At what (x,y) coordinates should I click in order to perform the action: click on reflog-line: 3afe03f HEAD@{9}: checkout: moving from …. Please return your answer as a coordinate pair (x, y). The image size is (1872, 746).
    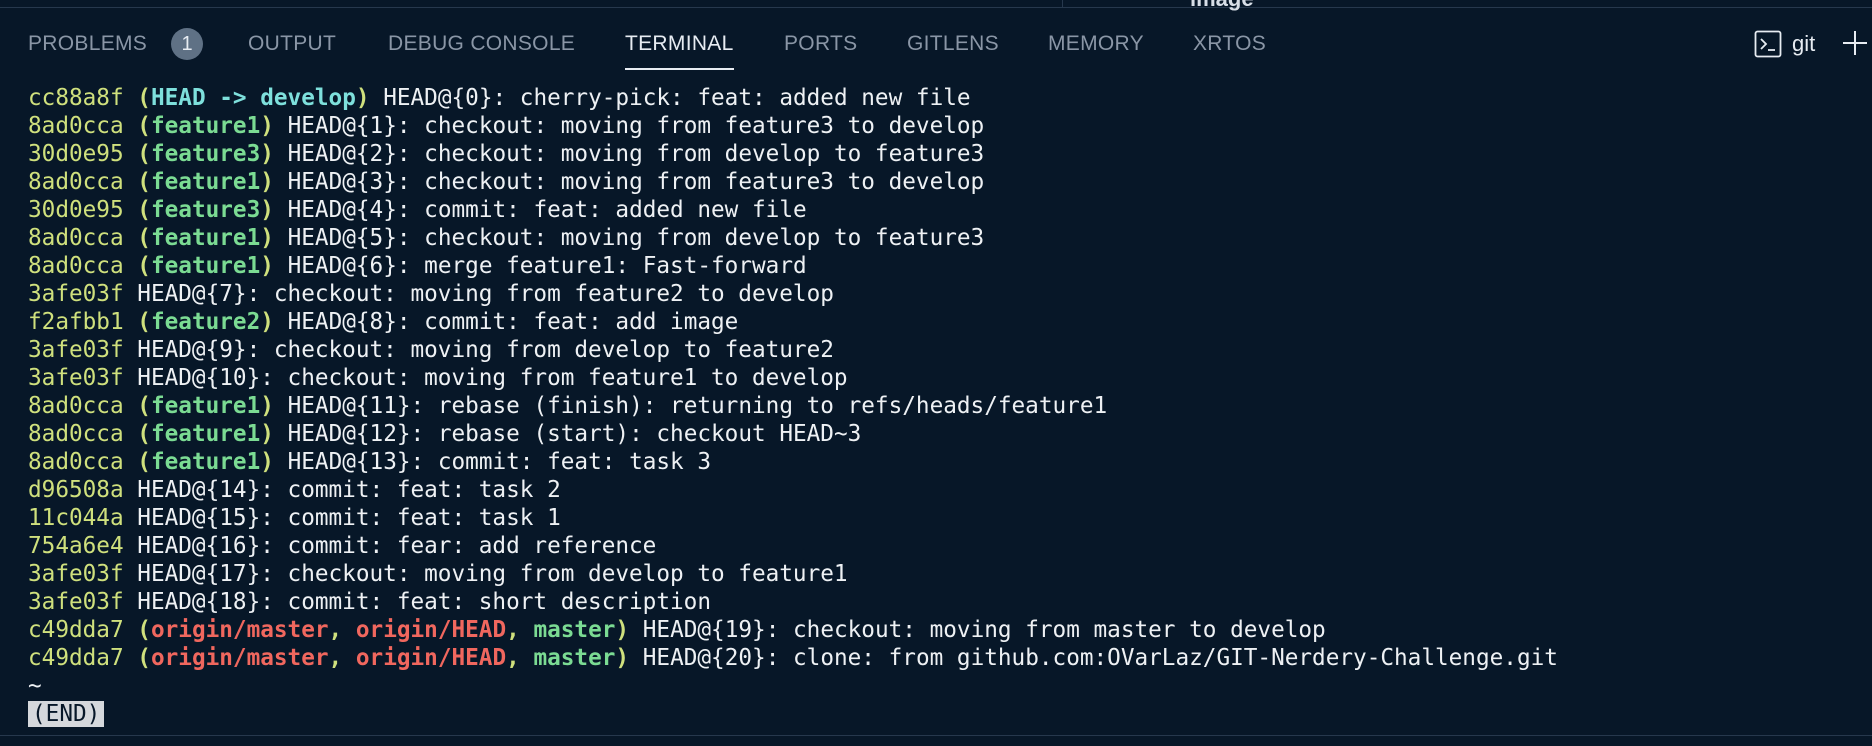
    Looking at the image, I should click on (950, 350).